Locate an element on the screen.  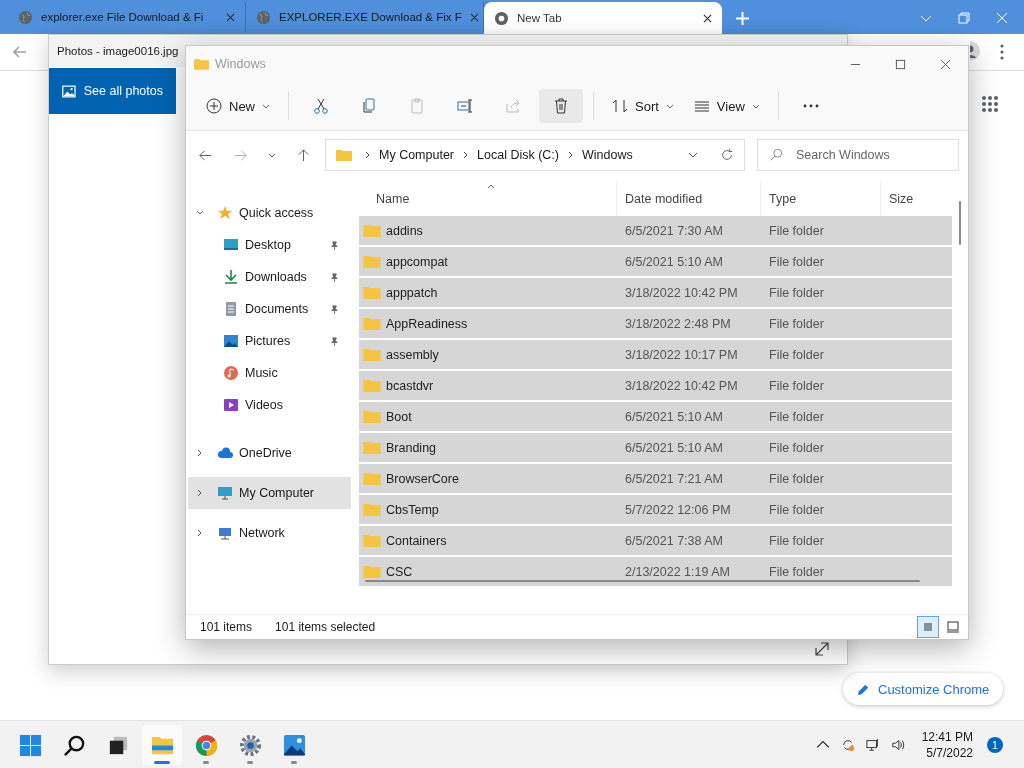
date-modified: 3/18/2022 10:42 PM is located at coordinates (681, 385).